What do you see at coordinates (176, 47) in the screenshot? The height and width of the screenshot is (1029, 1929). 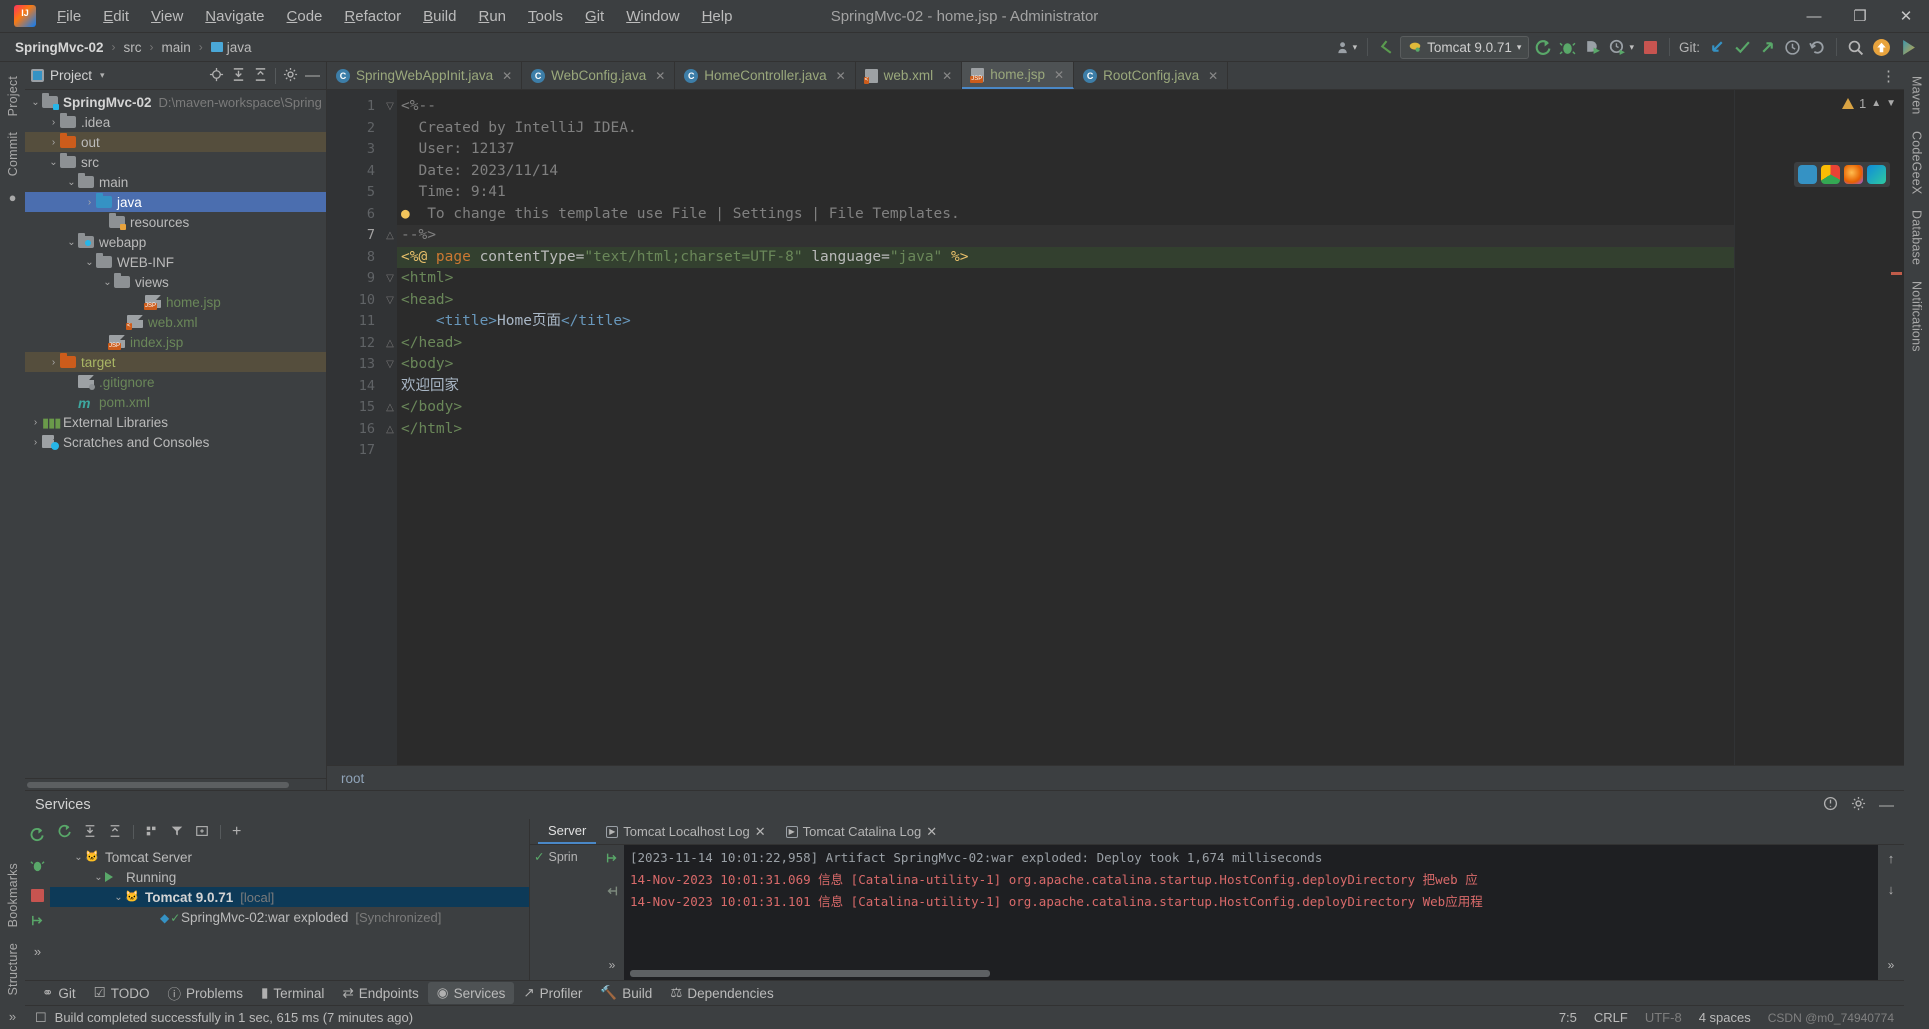 I see `breadcrumb-item-main: main` at bounding box center [176, 47].